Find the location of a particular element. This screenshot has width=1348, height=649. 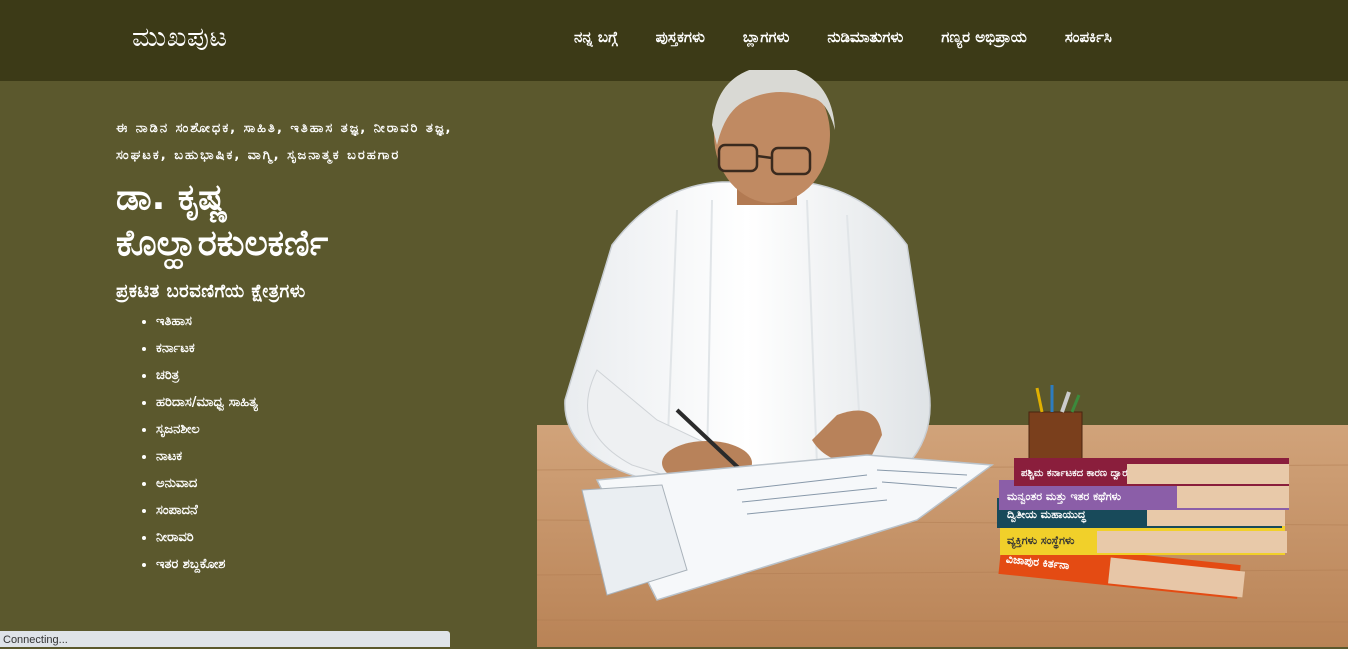

list-item: ಇತರ ಶಬ್ದಕೋಶ is located at coordinates (331, 564).